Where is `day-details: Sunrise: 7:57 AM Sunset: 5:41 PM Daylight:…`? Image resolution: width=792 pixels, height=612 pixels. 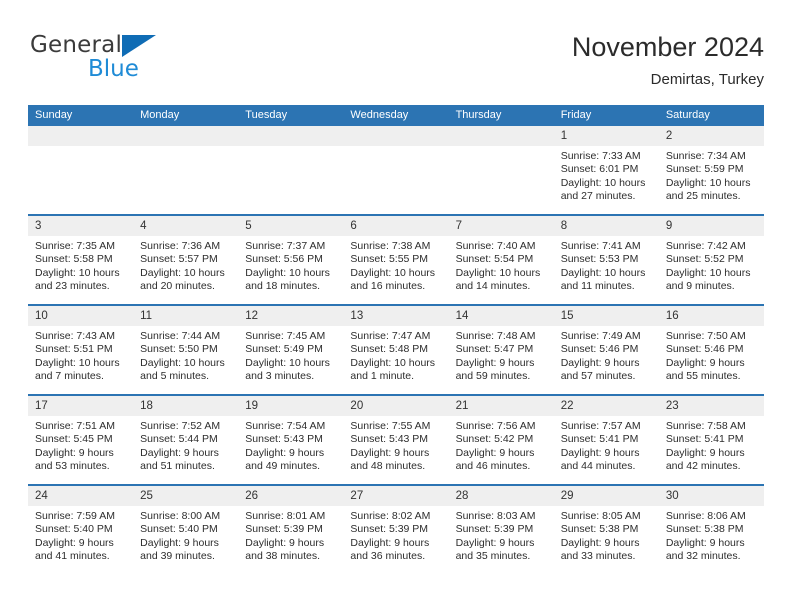 day-details: Sunrise: 7:57 AM Sunset: 5:41 PM Daylight:… is located at coordinates (606, 445).